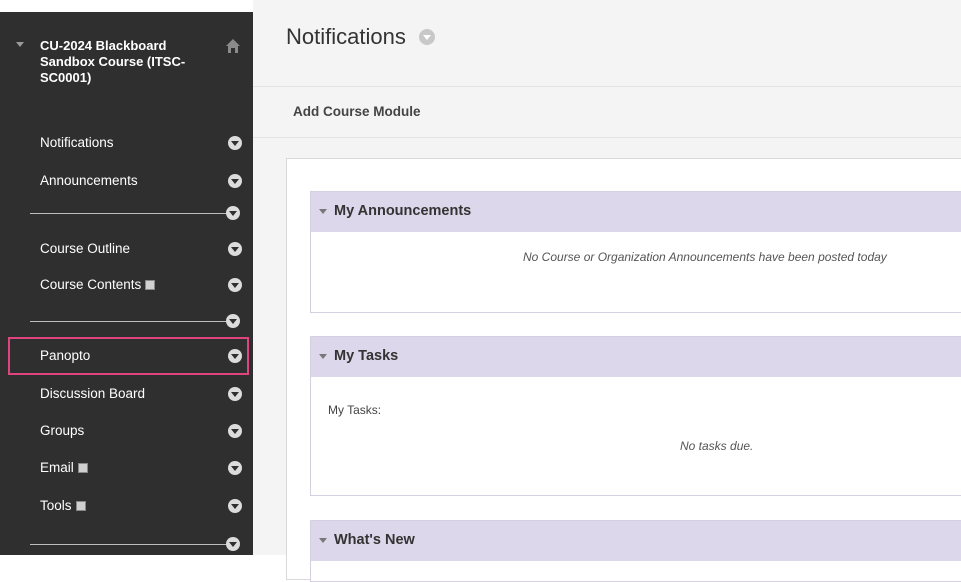 Image resolution: width=961 pixels, height=582 pixels. Describe the element at coordinates (56, 505) in the screenshot. I see `sidebar-item-label: Tools` at that location.